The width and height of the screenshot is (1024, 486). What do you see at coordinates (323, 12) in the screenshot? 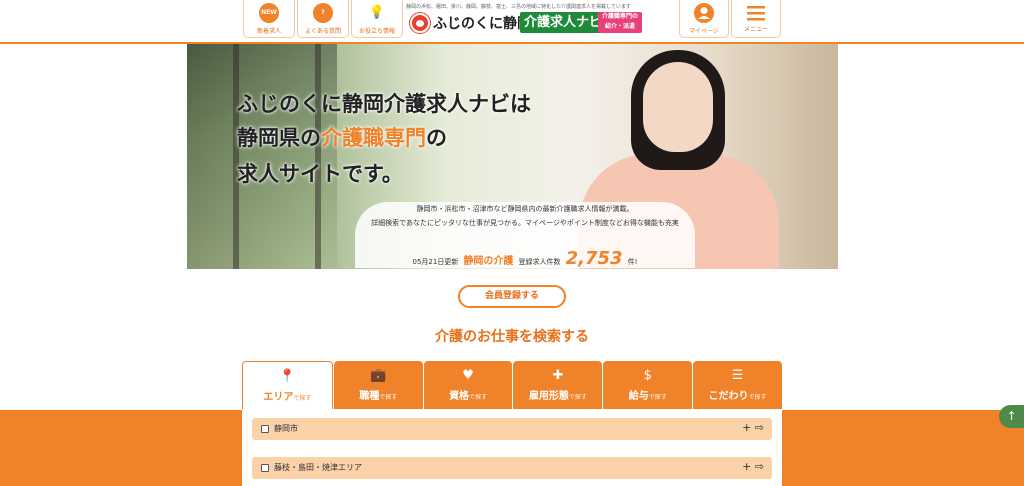
I see `question-bubble-icon: ?` at bounding box center [323, 12].